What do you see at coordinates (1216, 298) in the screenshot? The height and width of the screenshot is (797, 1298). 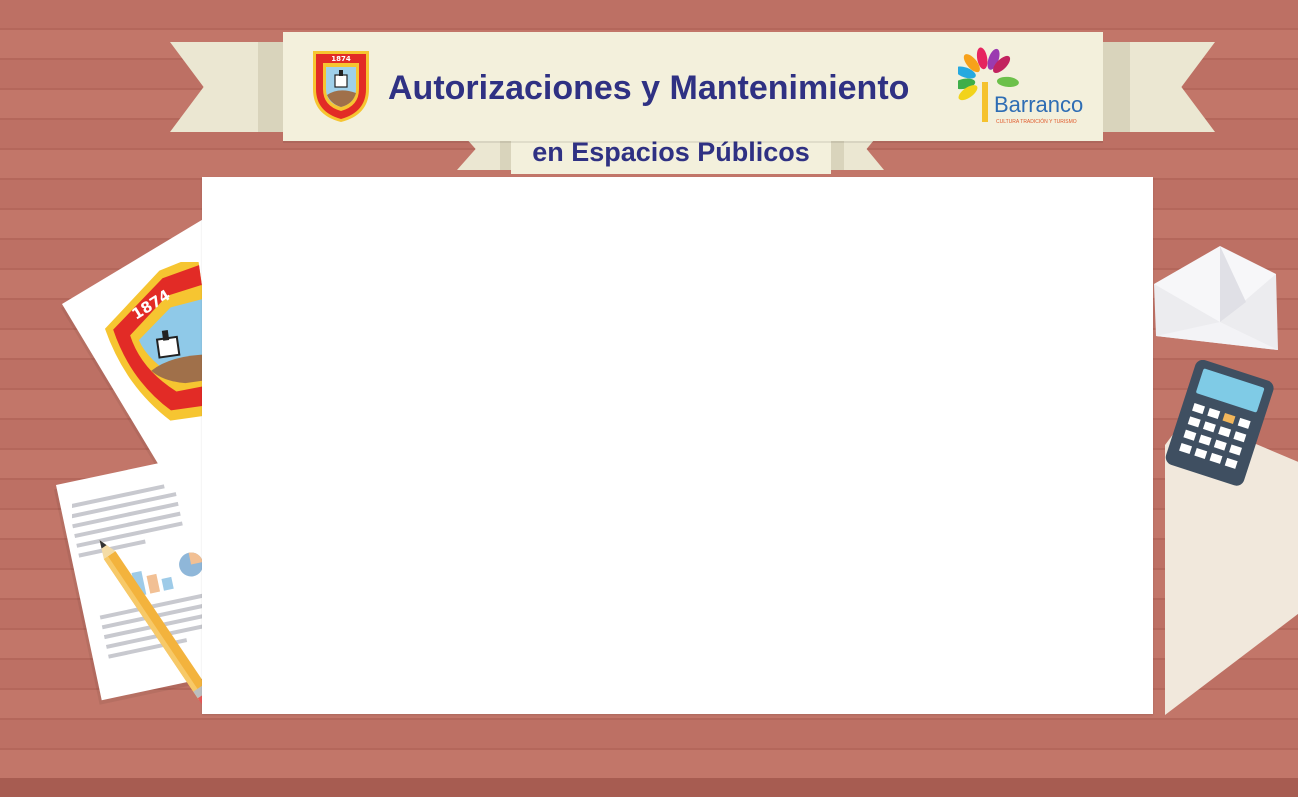 I see `envelope-icon` at bounding box center [1216, 298].